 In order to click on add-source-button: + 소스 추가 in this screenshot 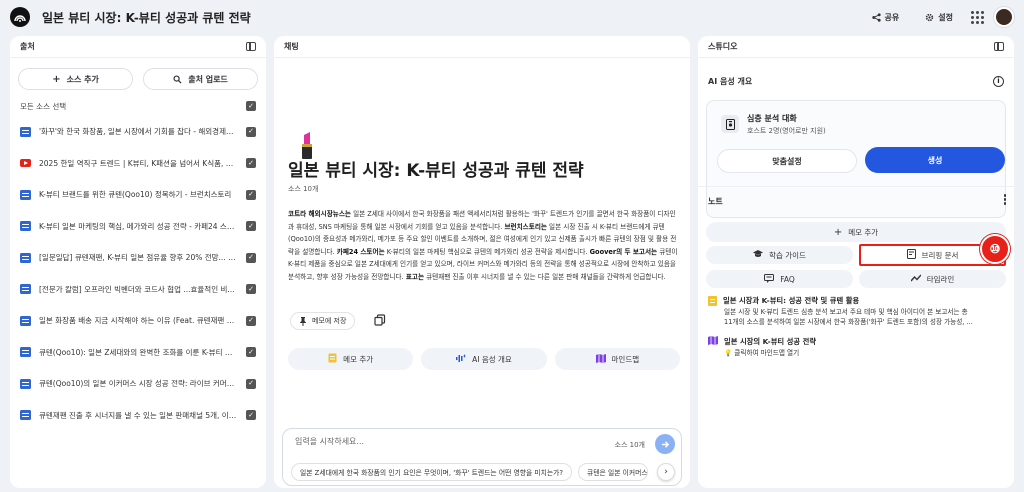, I will do `click(75, 79)`.